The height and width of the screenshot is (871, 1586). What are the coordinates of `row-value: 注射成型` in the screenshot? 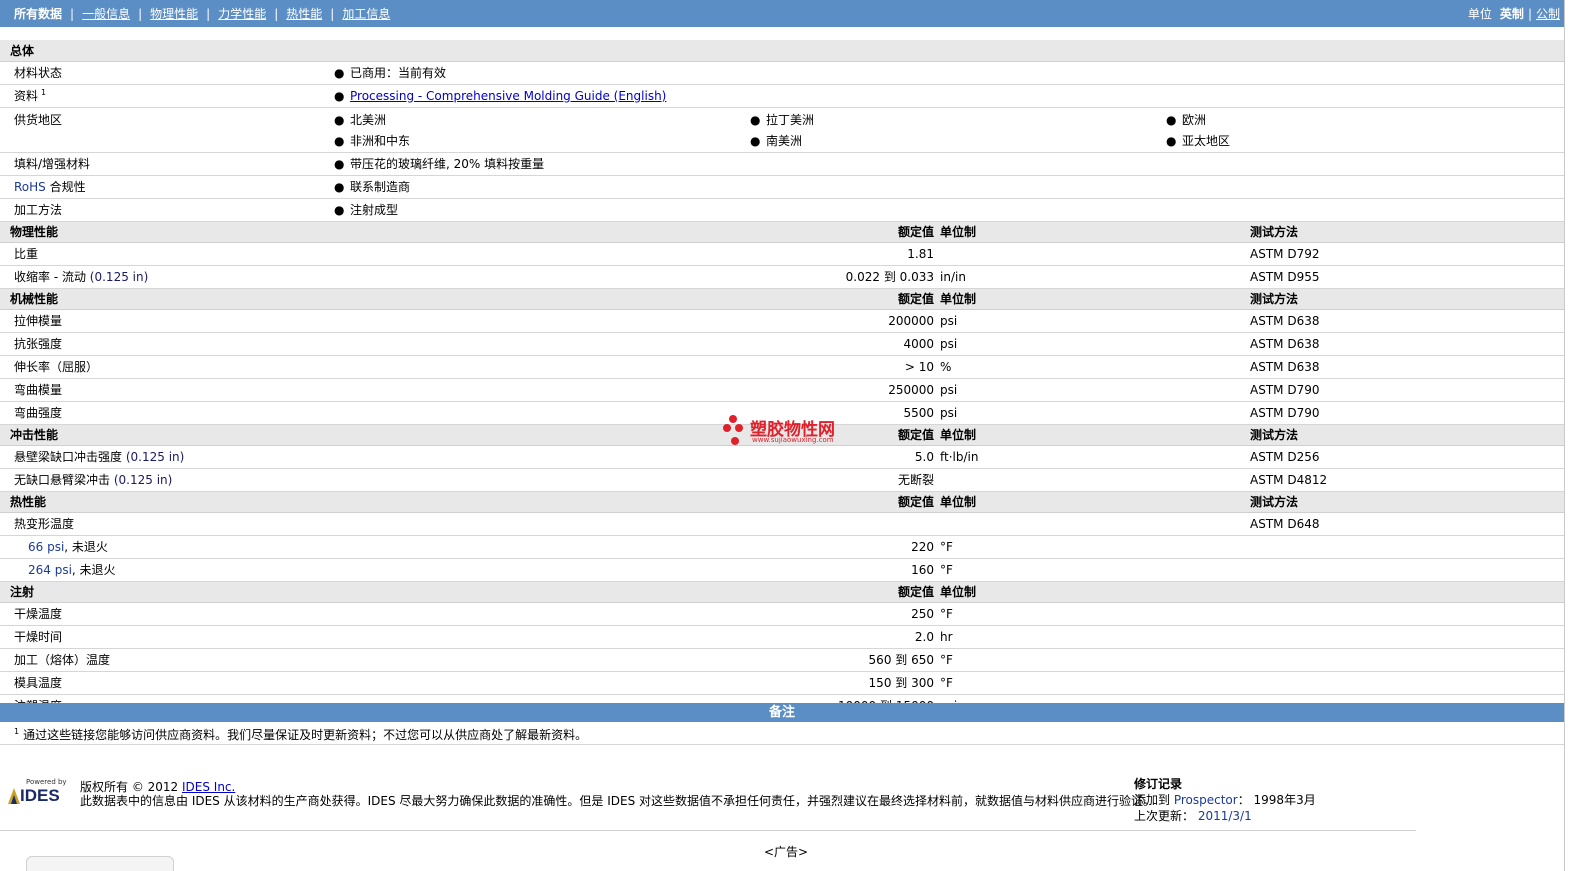 It's located at (374, 210).